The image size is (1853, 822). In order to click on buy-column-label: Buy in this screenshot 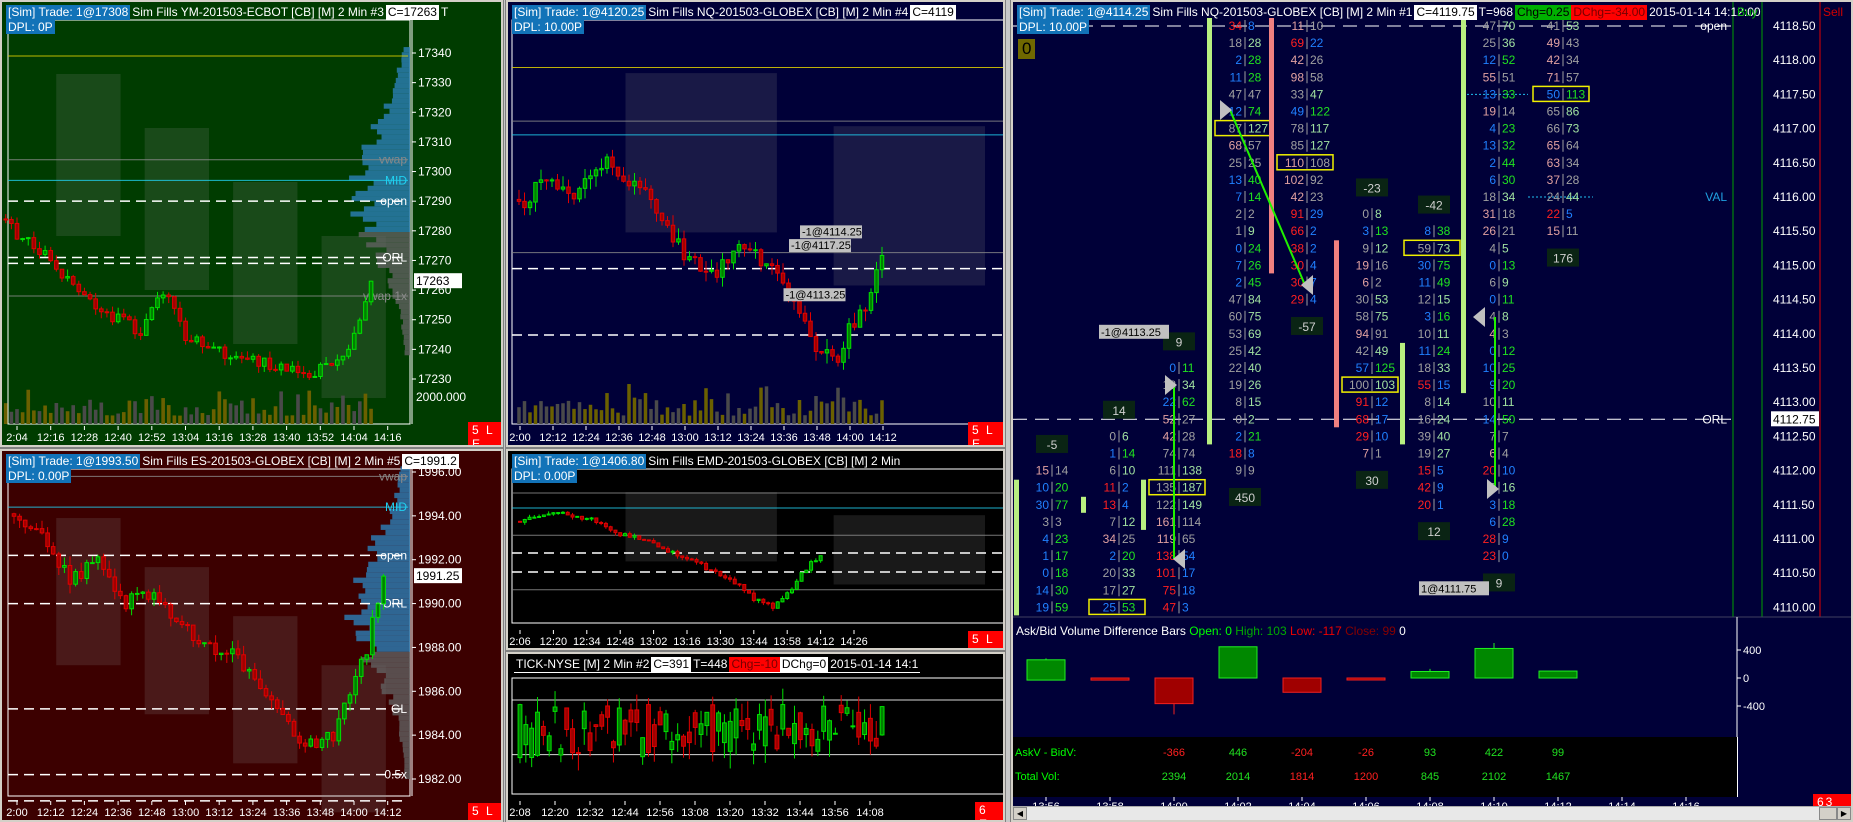, I will do `click(1747, 12)`.